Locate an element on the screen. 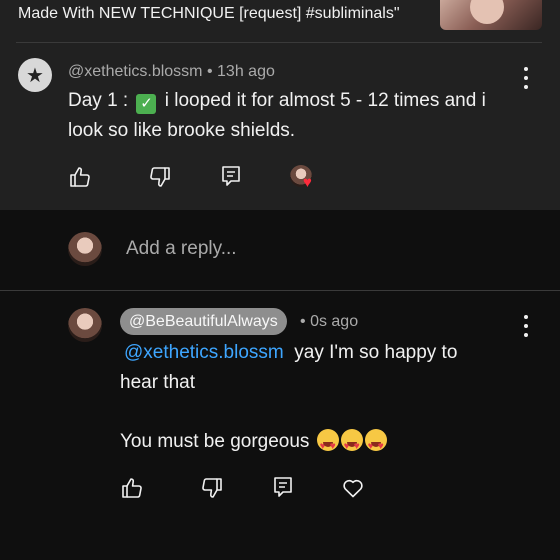 Image resolution: width=560 pixels, height=560 pixels. comment-author: @xethetics.blossm is located at coordinates (135, 71).